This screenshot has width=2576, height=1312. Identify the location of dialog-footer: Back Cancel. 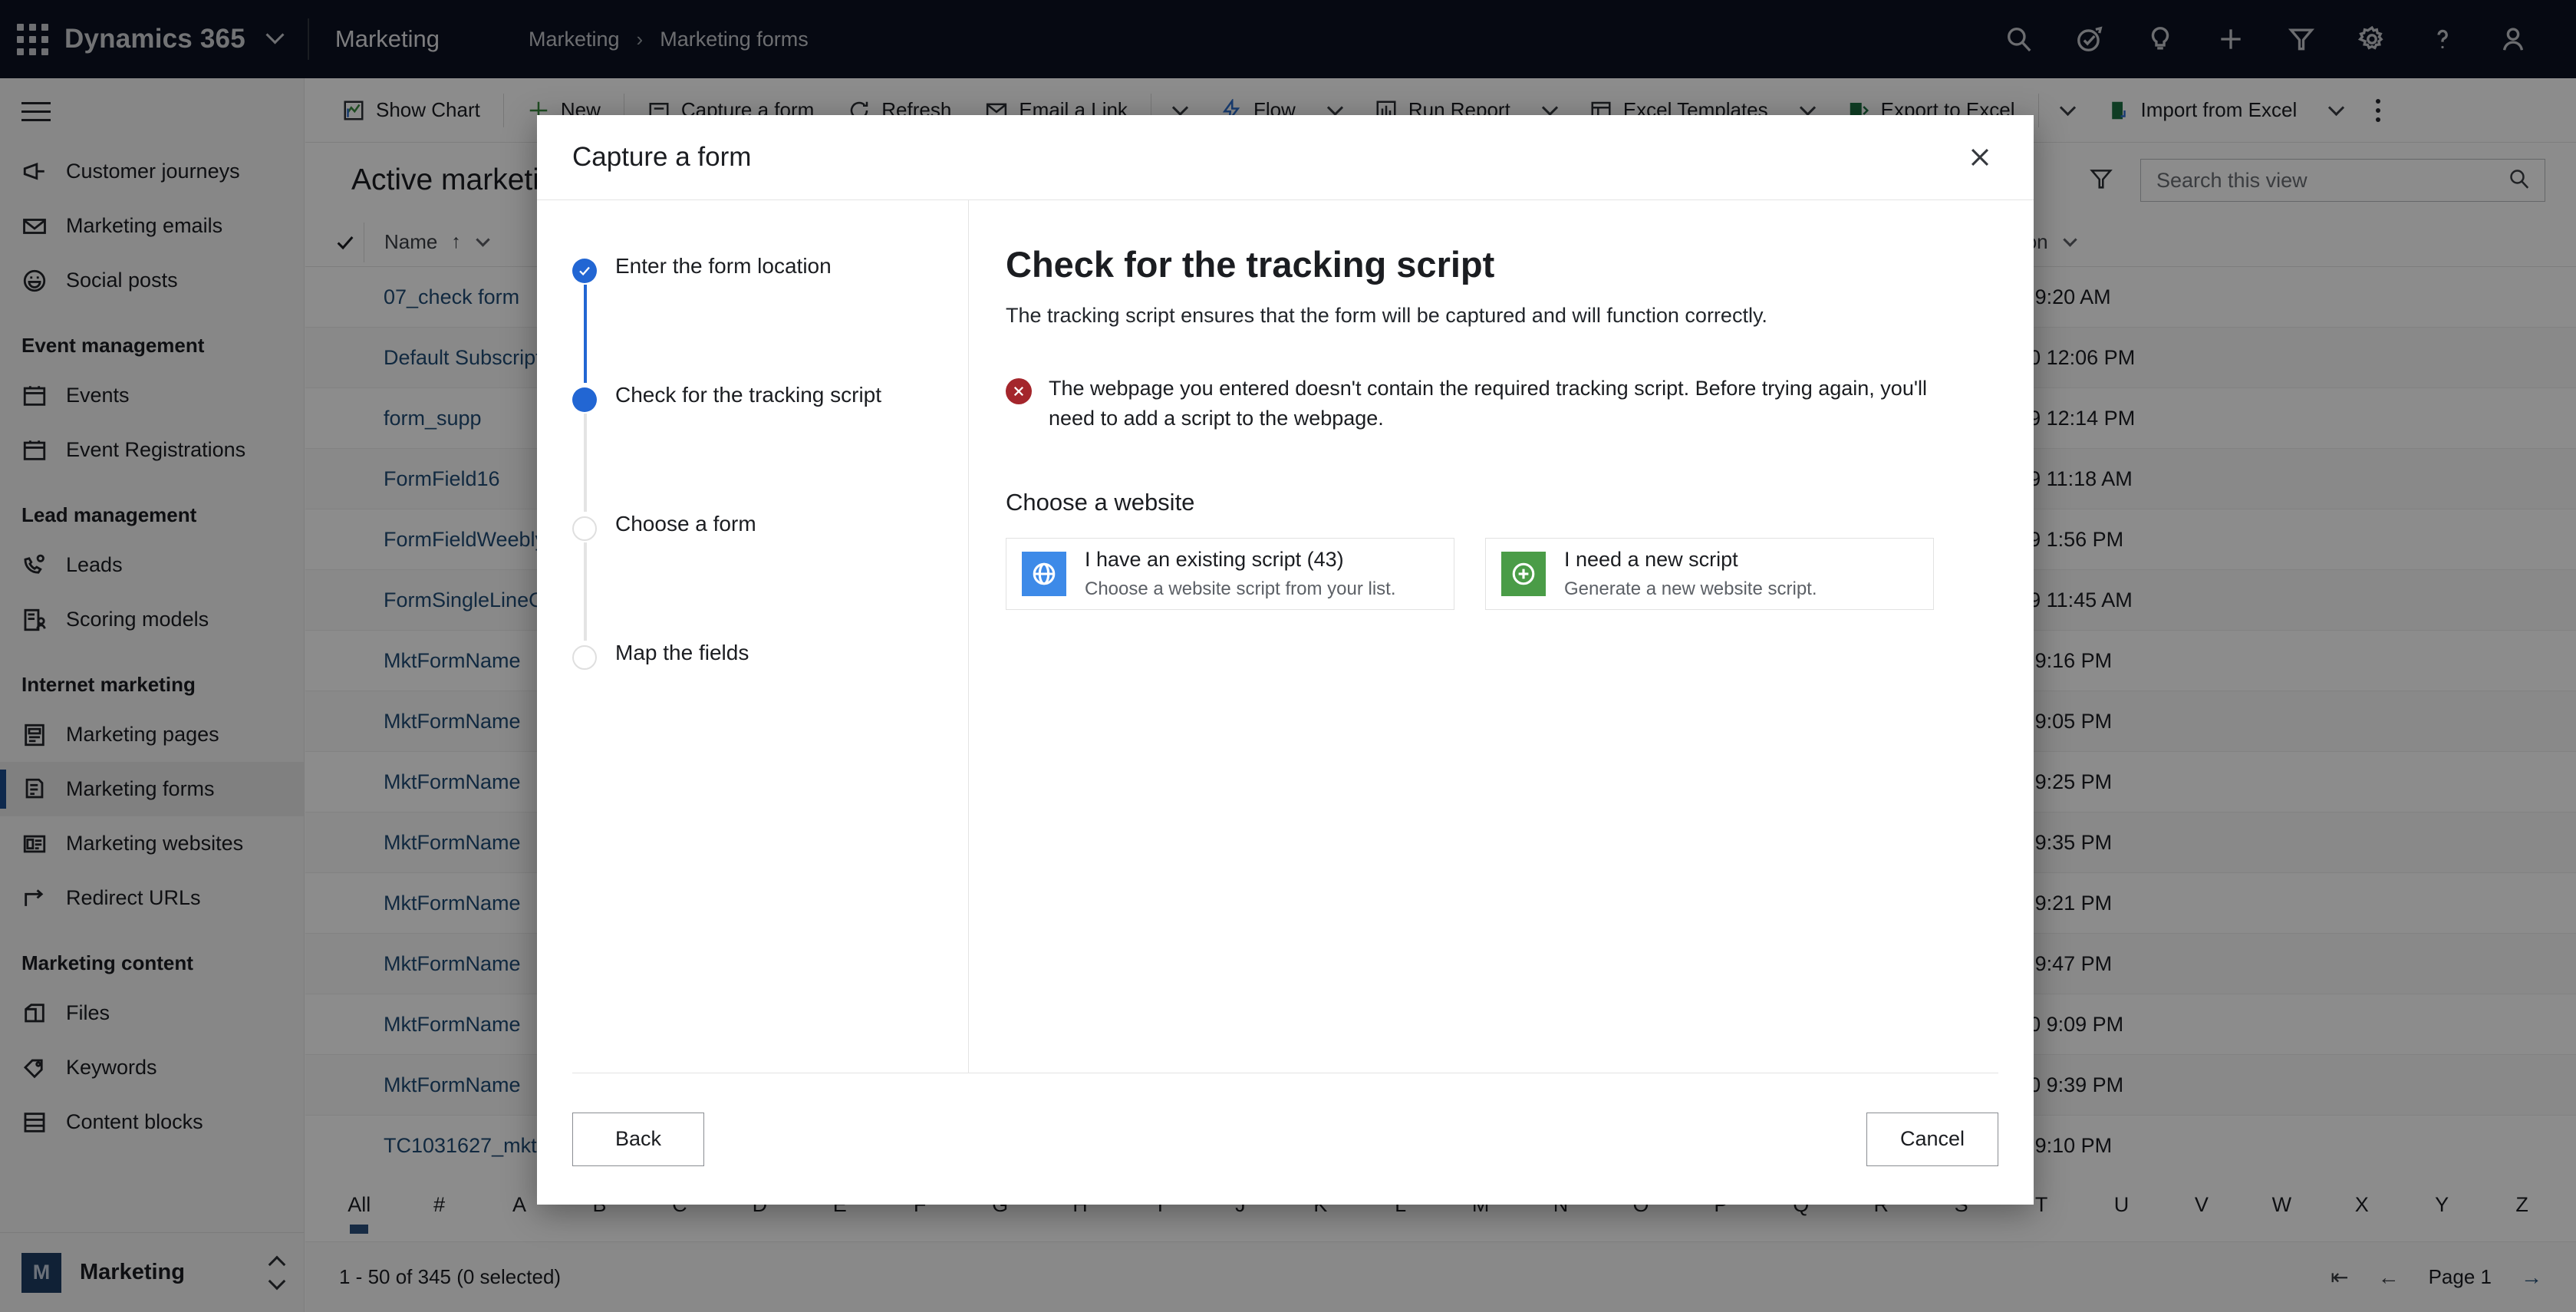
(1285, 1139).